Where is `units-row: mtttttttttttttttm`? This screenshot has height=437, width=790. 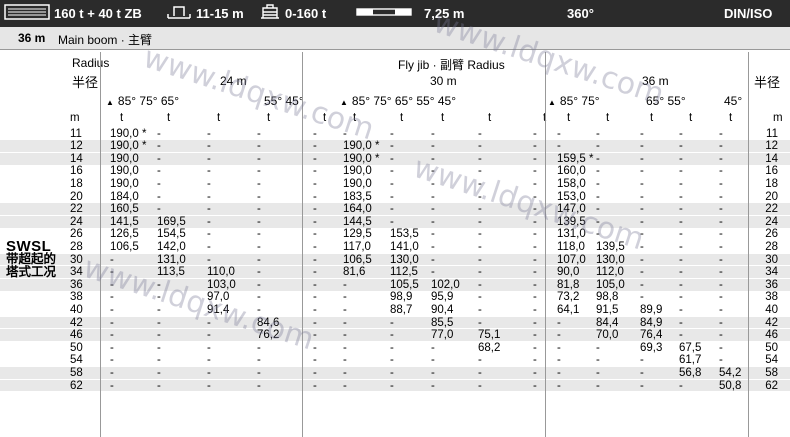 units-row: mtttttttttttttttm is located at coordinates (395, 118).